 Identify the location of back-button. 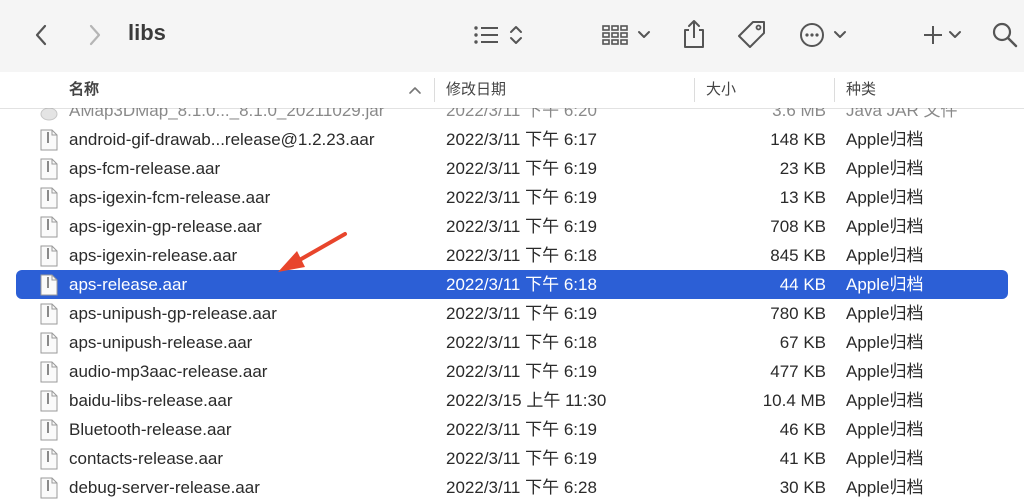
(41, 35).